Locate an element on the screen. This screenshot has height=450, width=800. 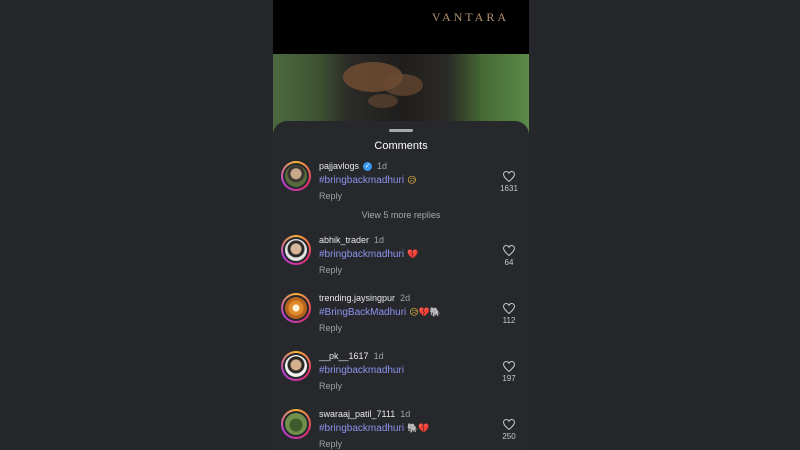
emoji: 😥 is located at coordinates (412, 181).